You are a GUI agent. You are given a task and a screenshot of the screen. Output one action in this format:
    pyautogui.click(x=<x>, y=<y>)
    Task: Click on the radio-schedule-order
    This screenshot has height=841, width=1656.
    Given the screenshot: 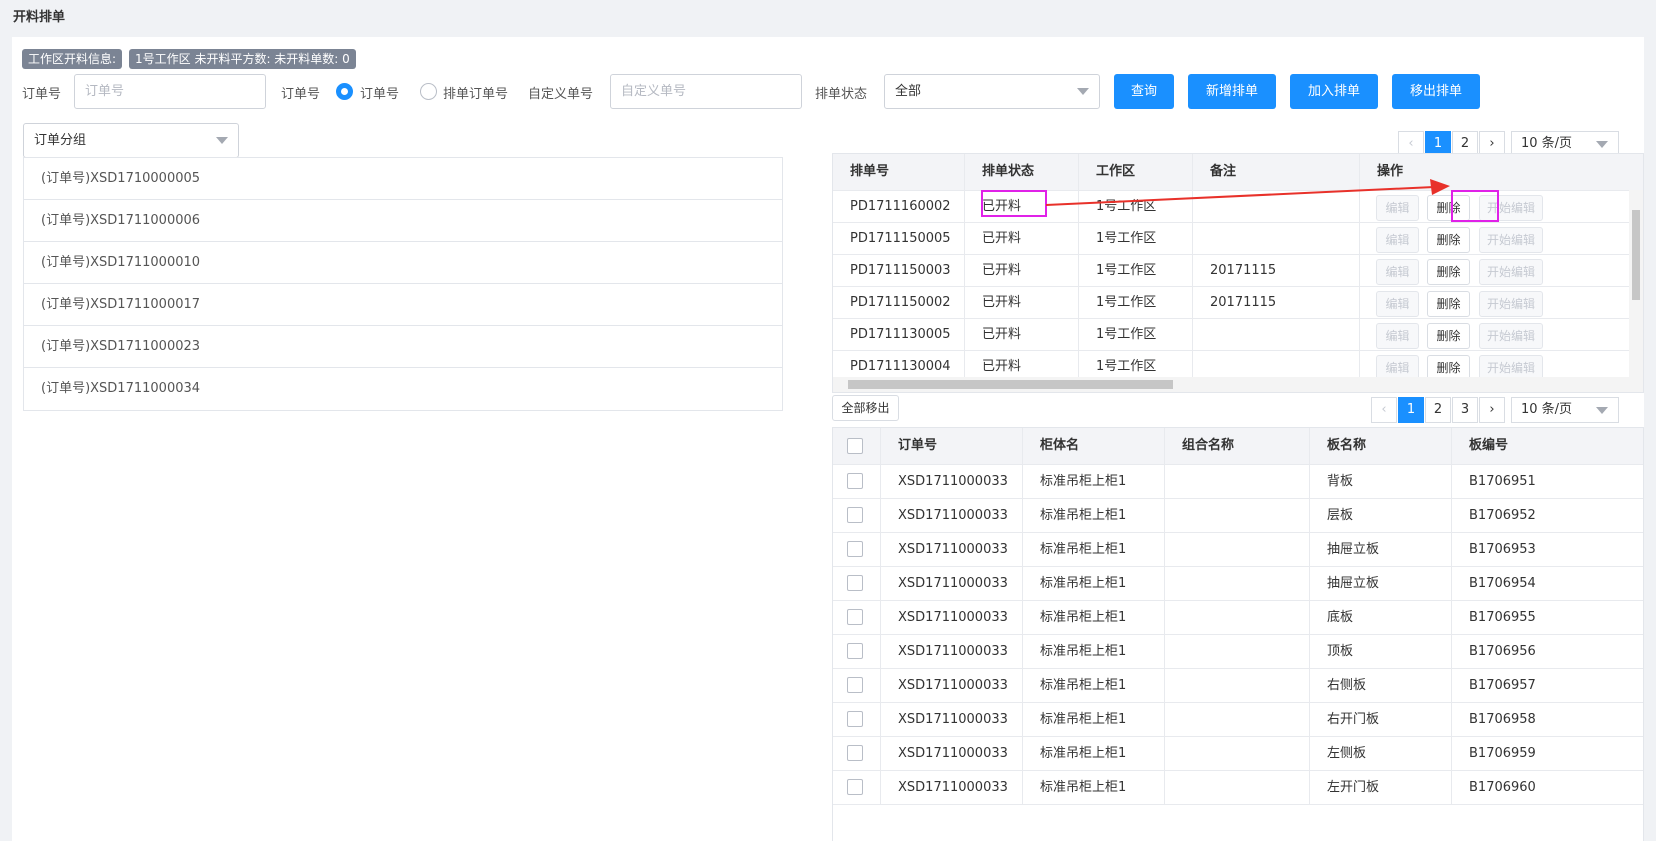 What is the action you would take?
    pyautogui.click(x=428, y=91)
    